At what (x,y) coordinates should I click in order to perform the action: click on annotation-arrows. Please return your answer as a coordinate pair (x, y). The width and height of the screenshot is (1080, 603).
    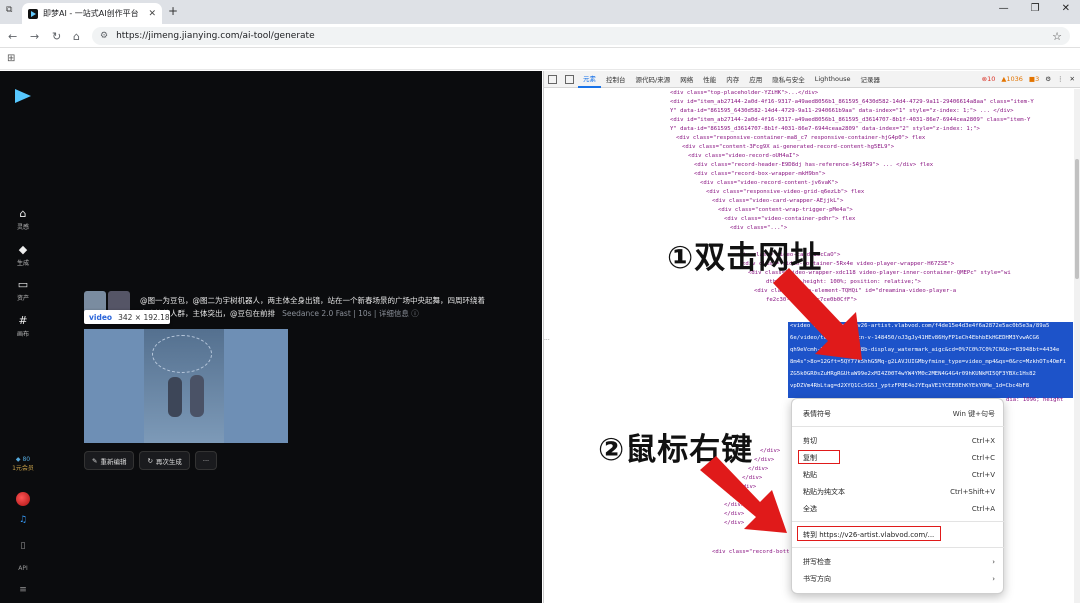
    Looking at the image, I should click on (781, 400).